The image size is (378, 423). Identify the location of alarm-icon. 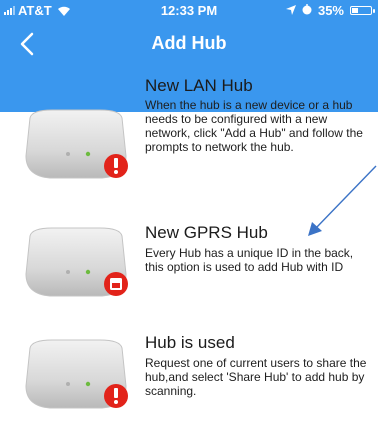
(307, 10).